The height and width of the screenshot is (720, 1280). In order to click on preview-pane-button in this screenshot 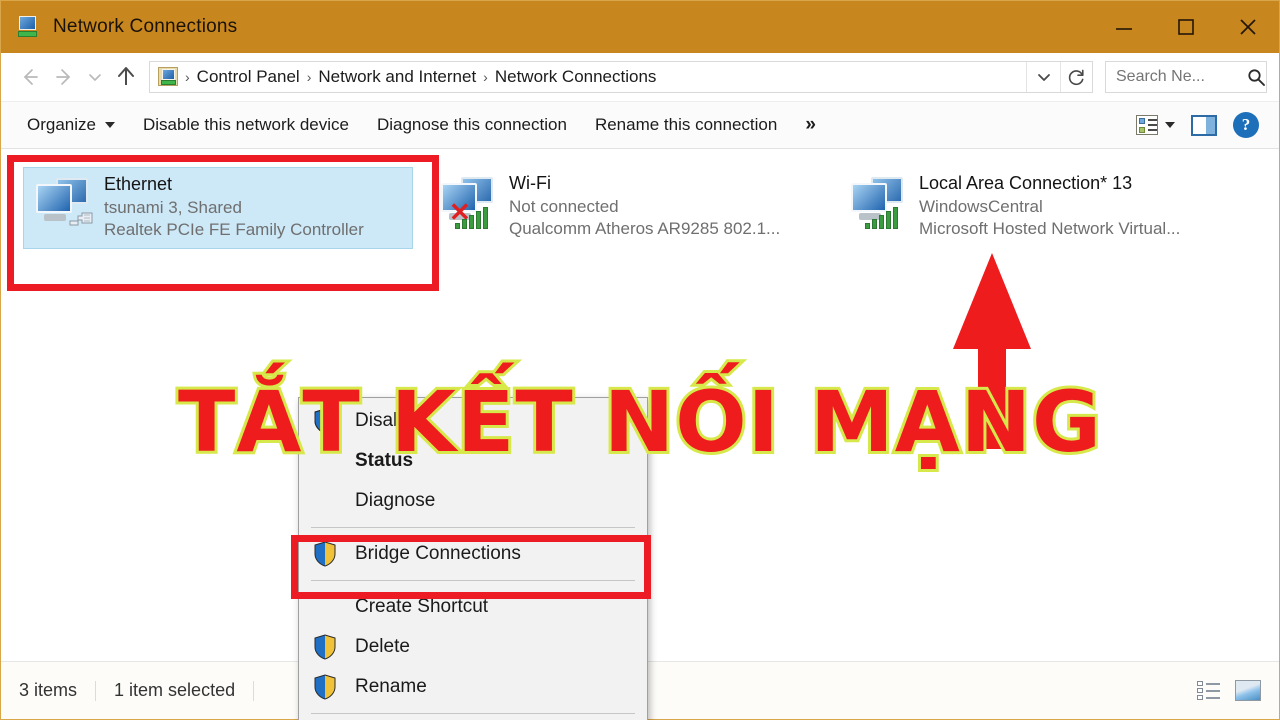, I will do `click(1204, 125)`.